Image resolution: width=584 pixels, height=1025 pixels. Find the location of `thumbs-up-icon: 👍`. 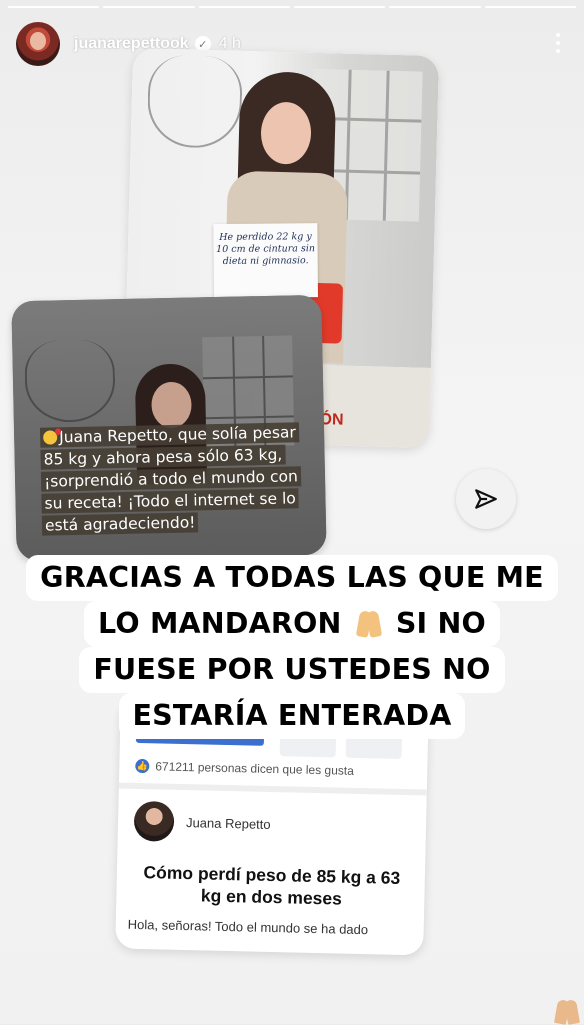

thumbs-up-icon: 👍 is located at coordinates (142, 766).